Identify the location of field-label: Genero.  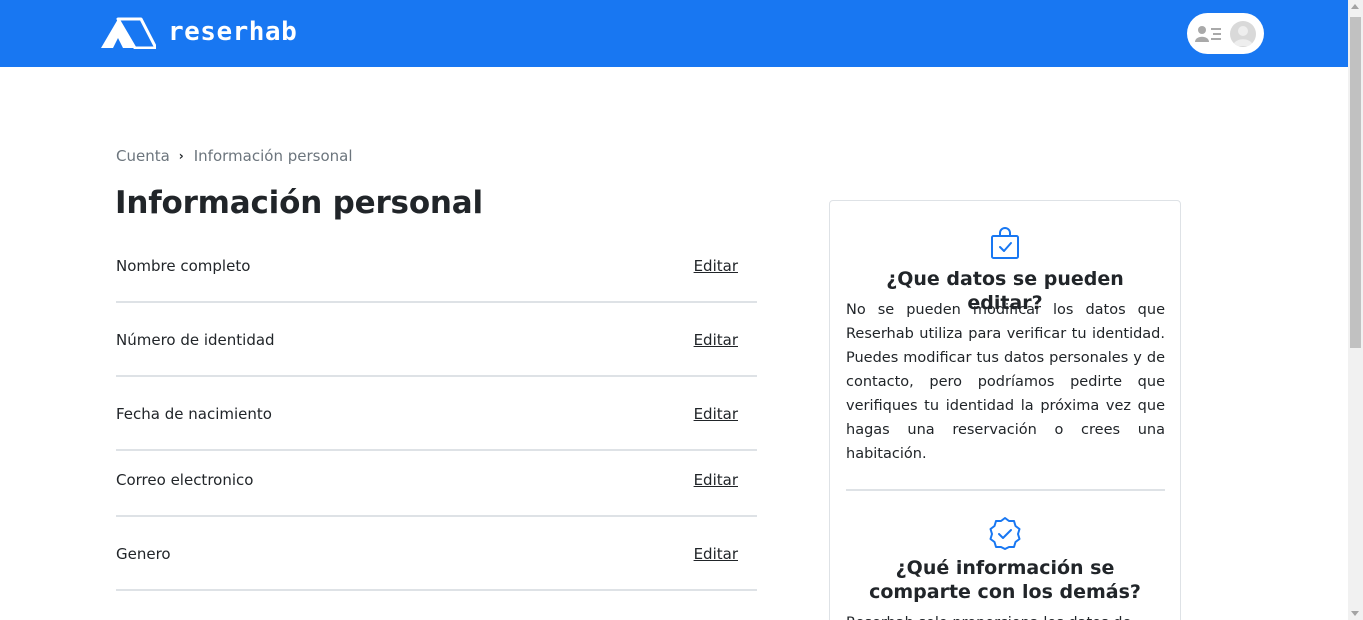
(143, 554).